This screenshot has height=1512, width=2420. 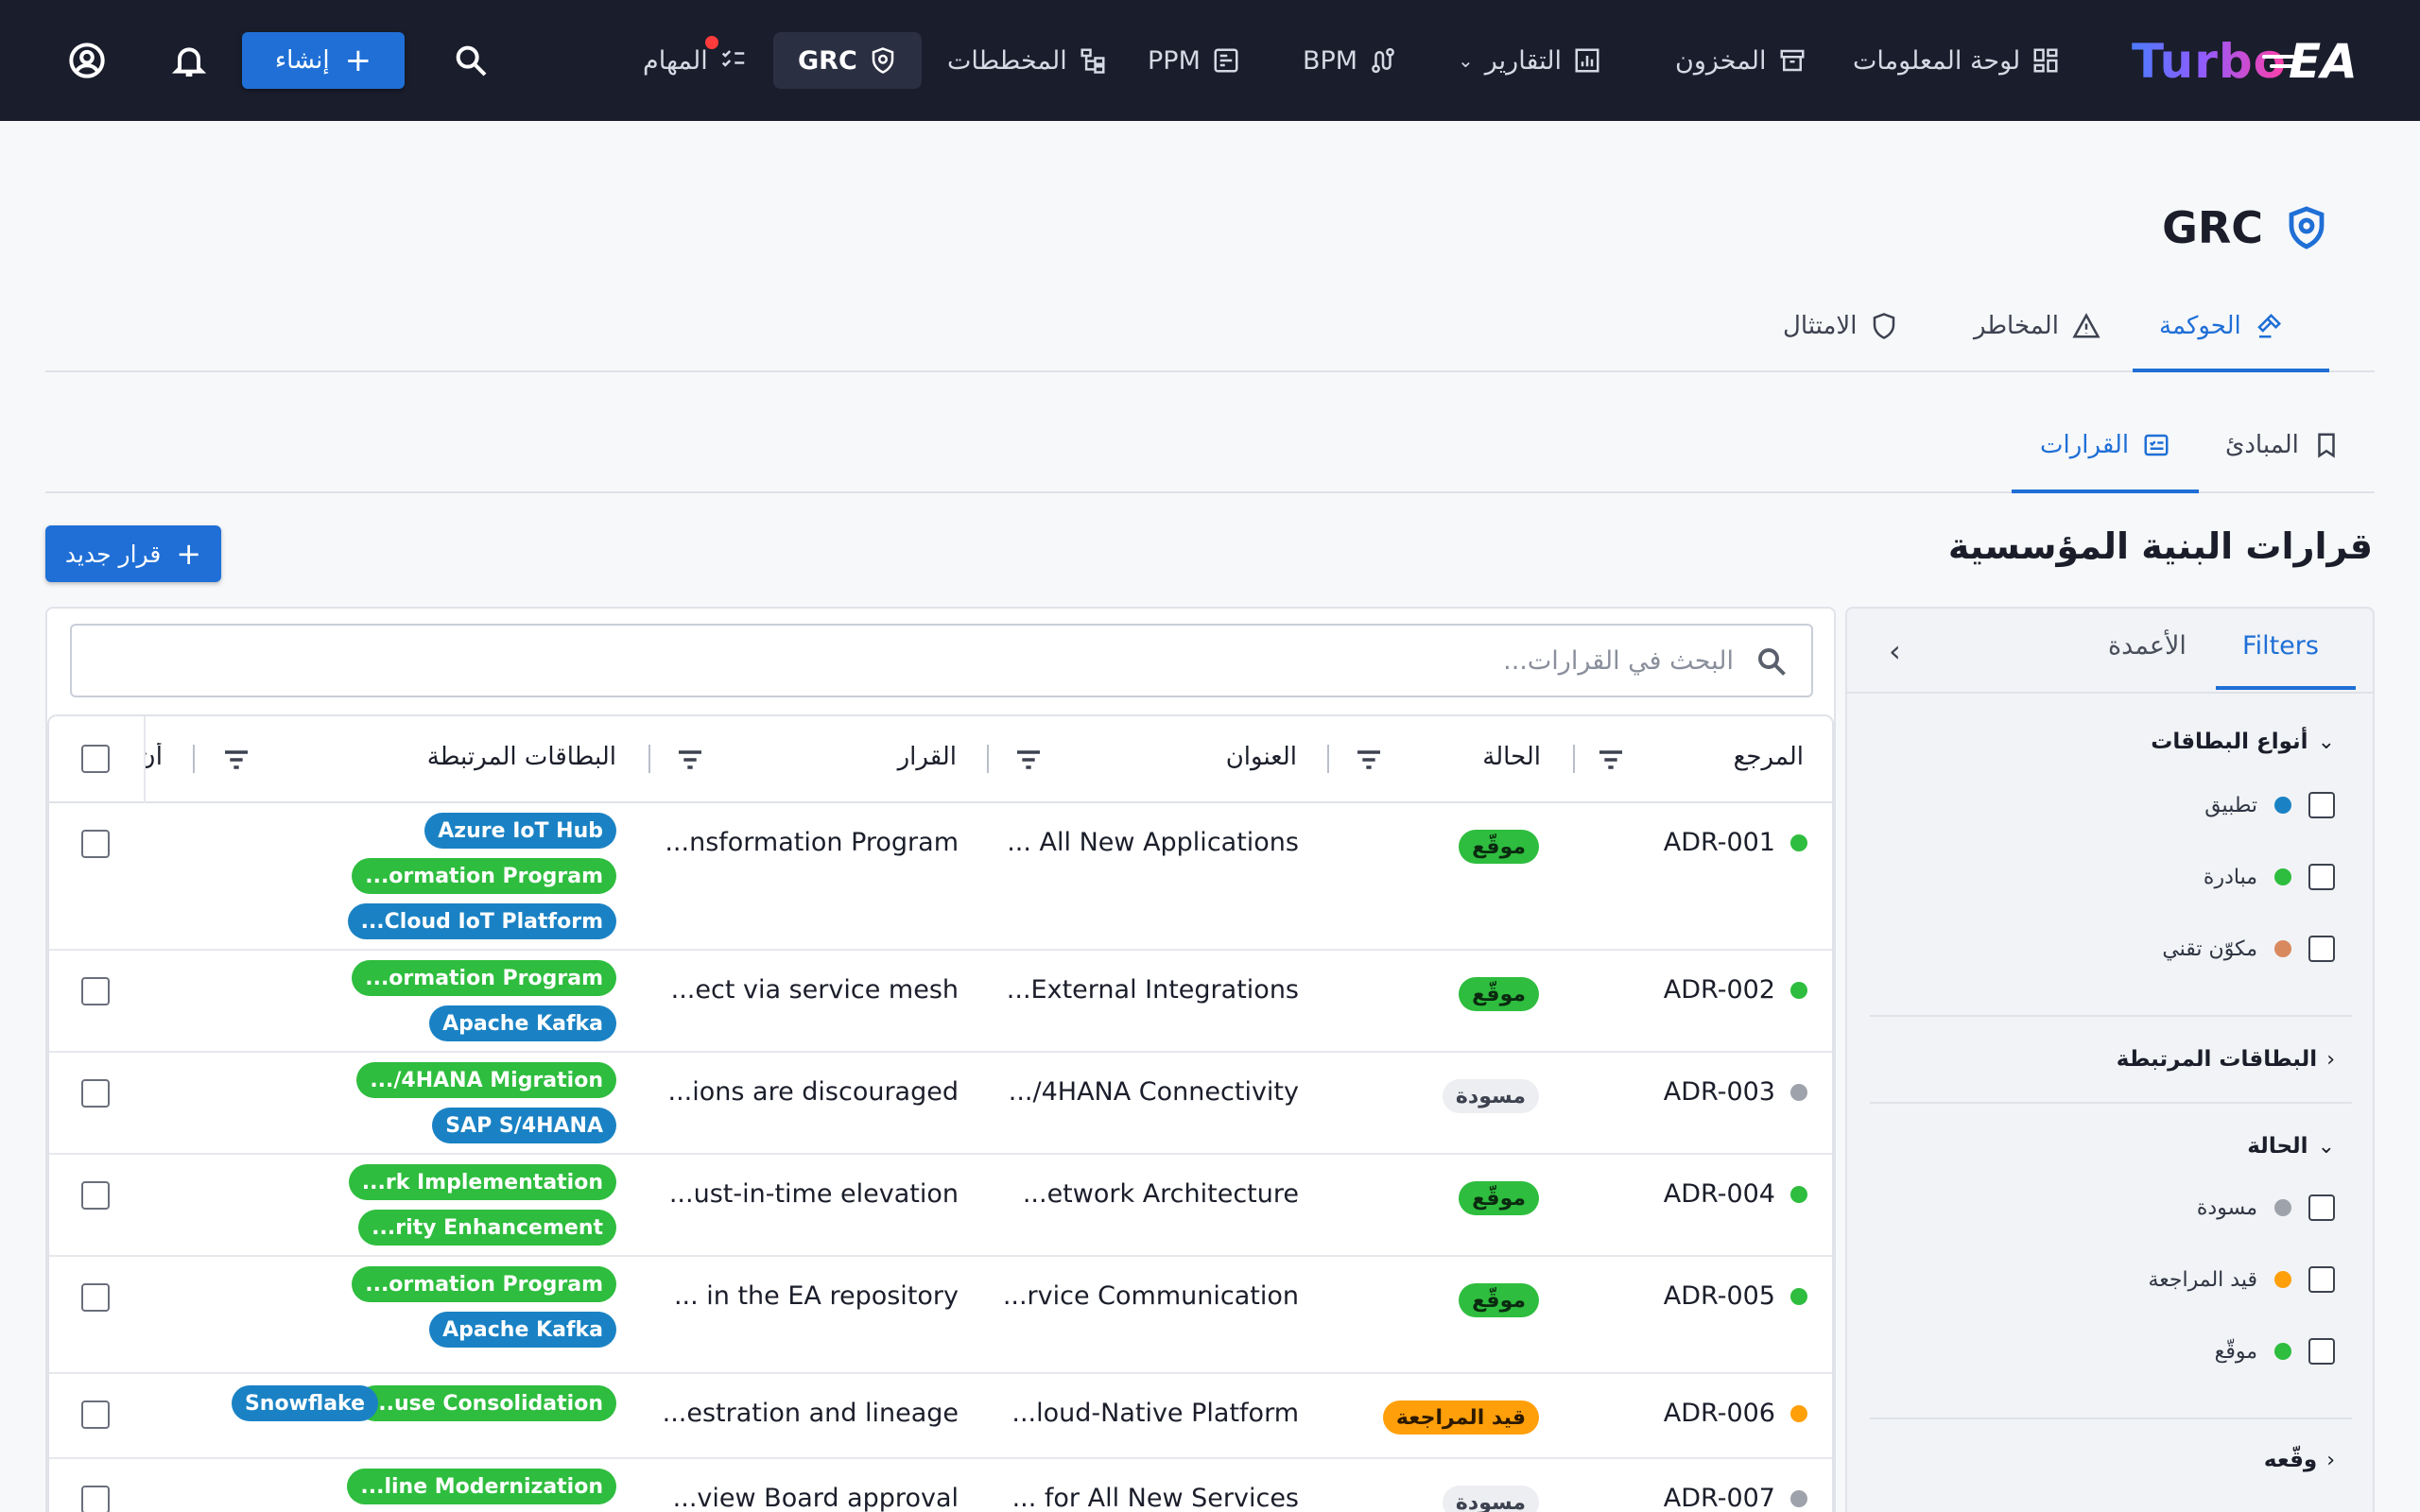 I want to click on column-header-ref: المرجع, so click(x=1769, y=757).